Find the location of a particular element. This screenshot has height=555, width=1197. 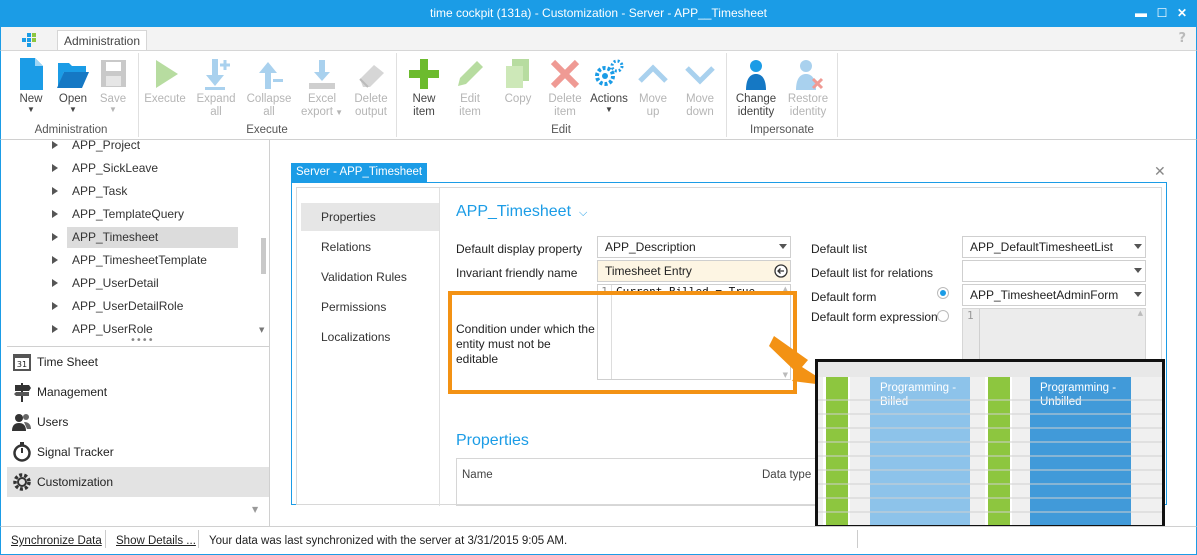

tree-item: APP_TimesheetTemplate is located at coordinates (145, 260).